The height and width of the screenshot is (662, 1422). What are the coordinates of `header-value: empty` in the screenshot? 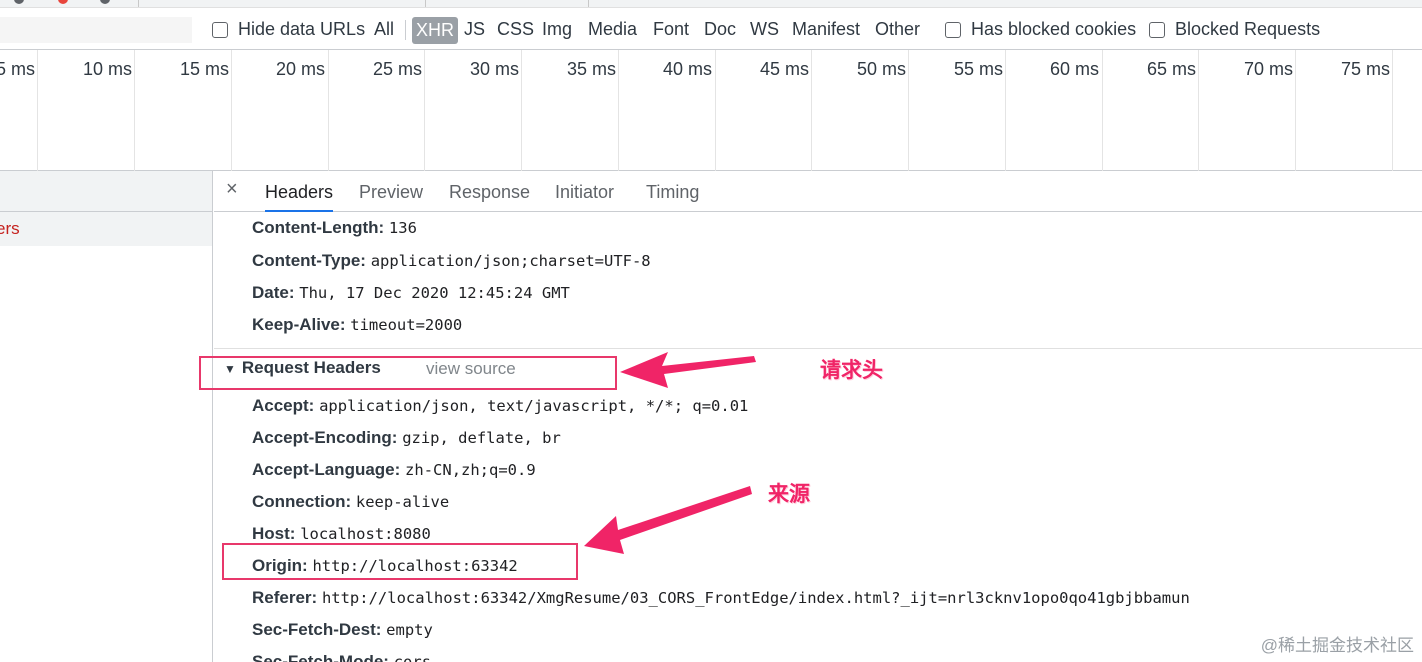 It's located at (409, 630).